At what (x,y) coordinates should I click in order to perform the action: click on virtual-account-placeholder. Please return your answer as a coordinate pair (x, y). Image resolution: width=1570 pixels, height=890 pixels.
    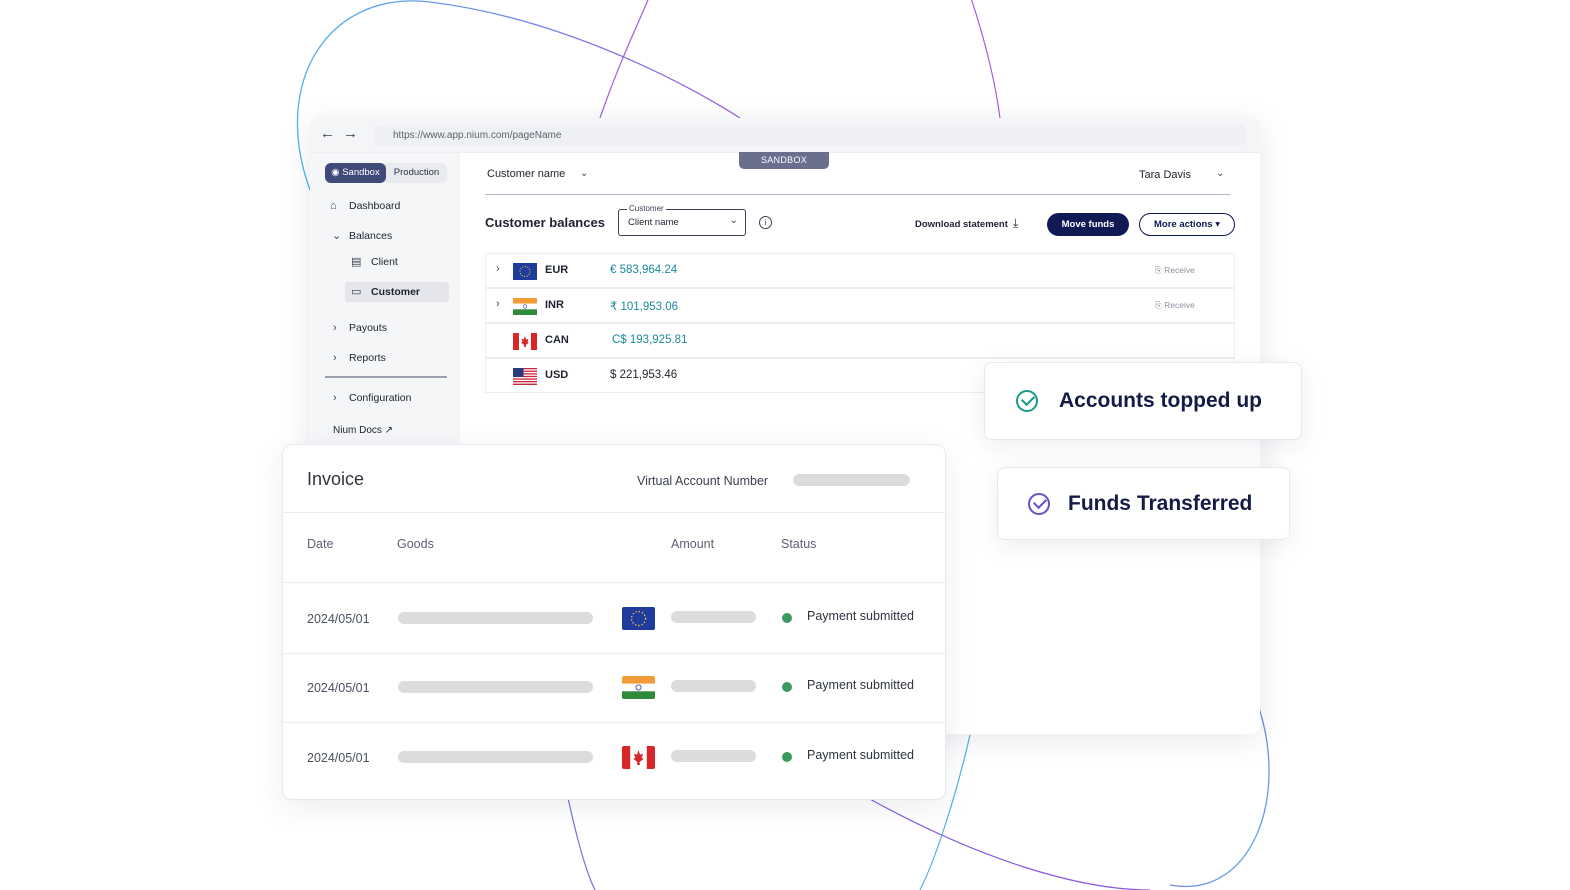
    Looking at the image, I should click on (851, 480).